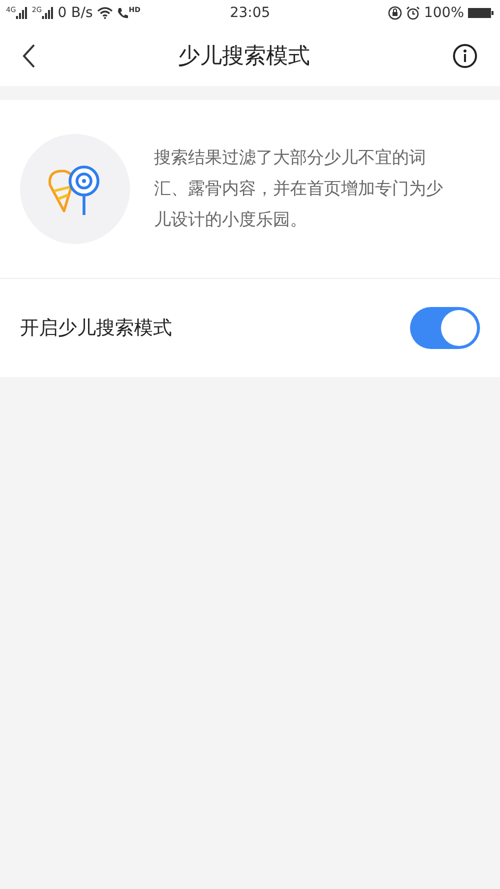 Image resolution: width=500 pixels, height=889 pixels. Describe the element at coordinates (481, 13) in the screenshot. I see `battery-icon` at that location.